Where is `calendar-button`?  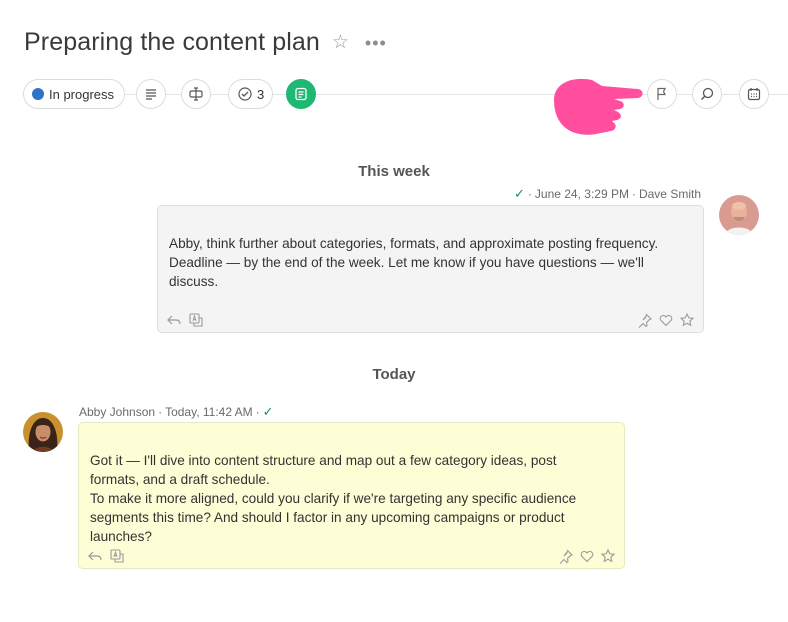 calendar-button is located at coordinates (754, 94).